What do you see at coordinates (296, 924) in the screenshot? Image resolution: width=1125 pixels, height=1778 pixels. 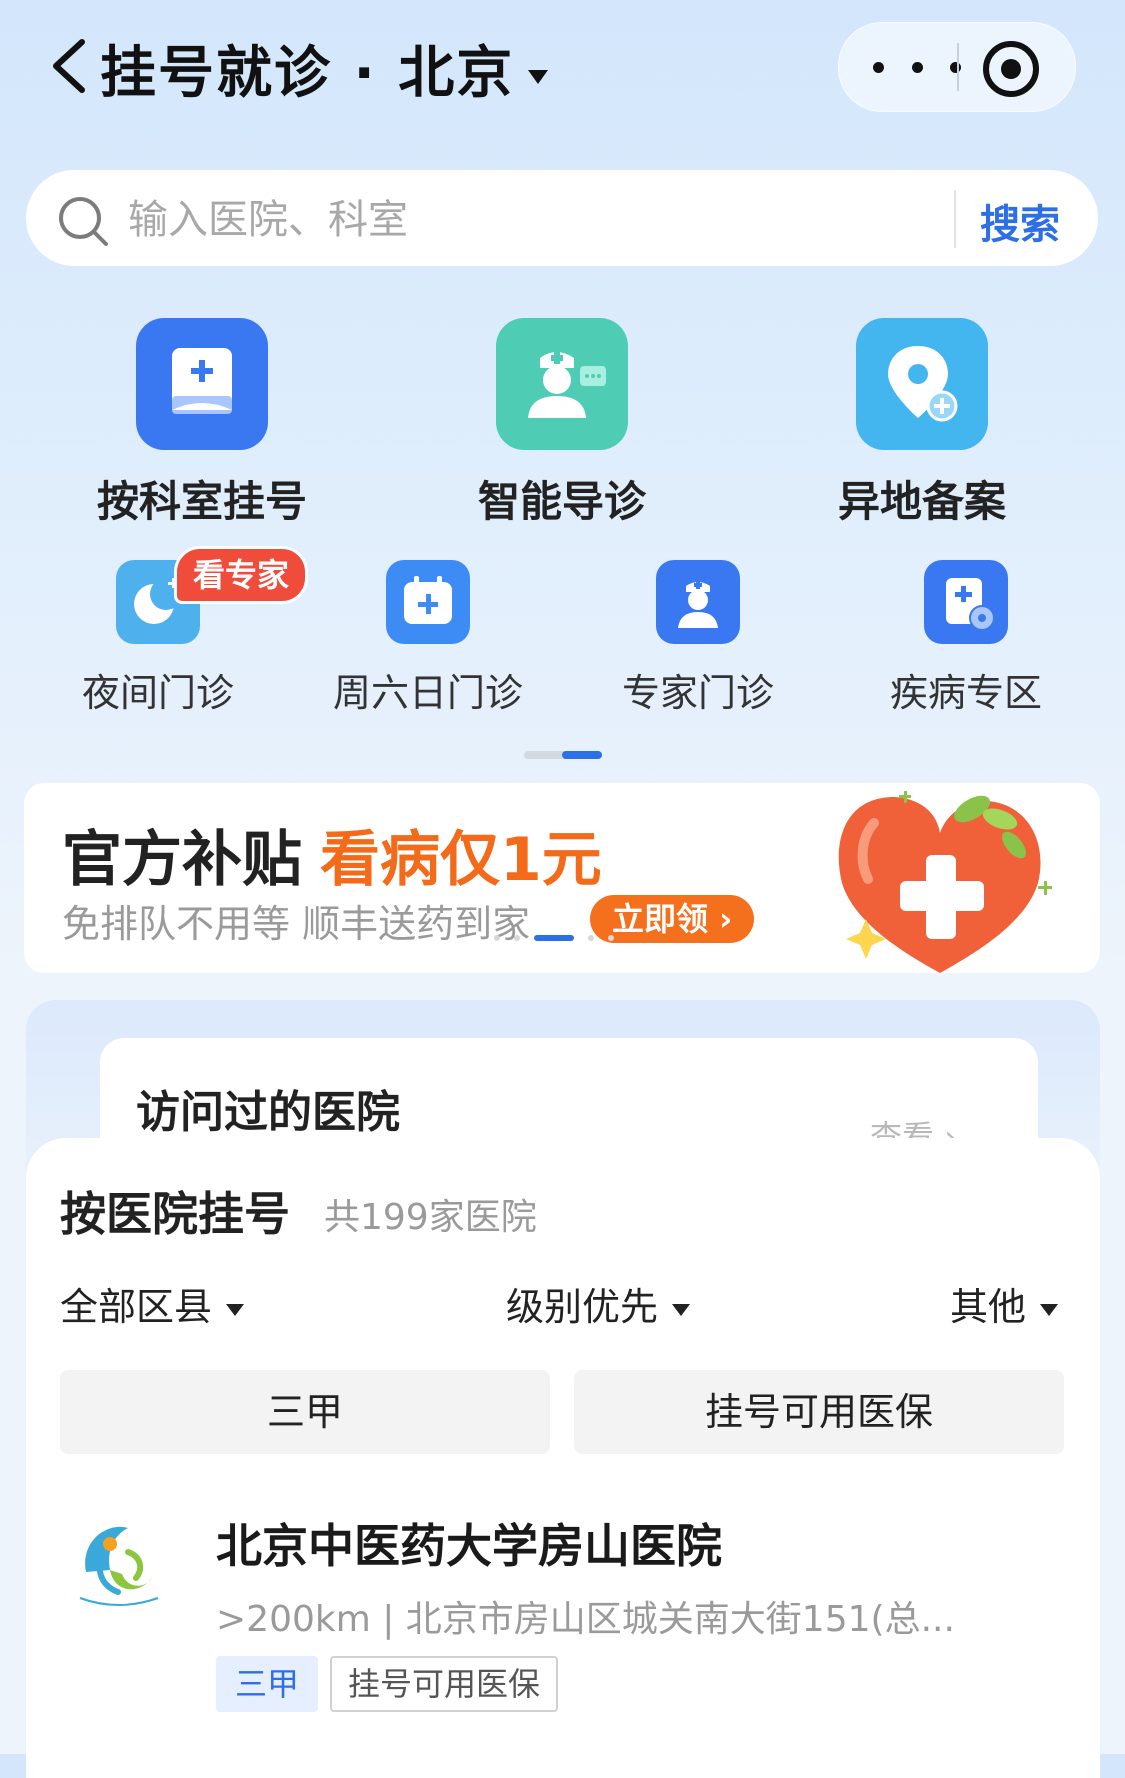 I see `banner-subtitle: 免排队不用等 顺丰送药到家` at bounding box center [296, 924].